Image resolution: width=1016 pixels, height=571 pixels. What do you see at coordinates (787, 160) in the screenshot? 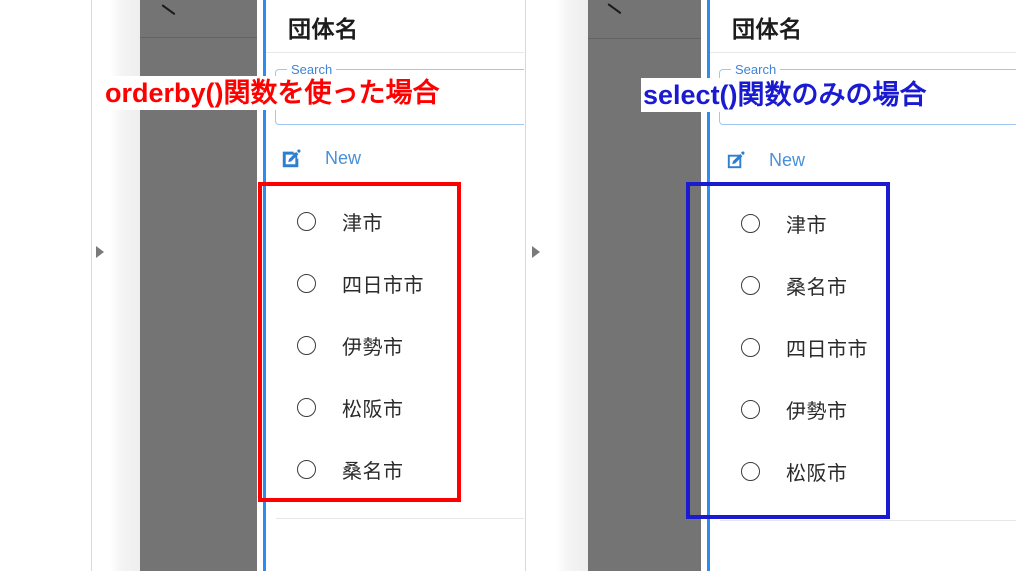
I see `new-action-label-right: New` at bounding box center [787, 160].